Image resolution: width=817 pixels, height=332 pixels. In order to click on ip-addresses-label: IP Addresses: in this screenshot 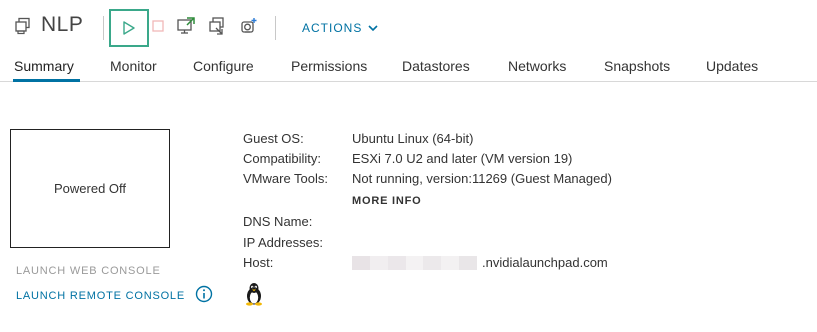, I will do `click(283, 242)`.